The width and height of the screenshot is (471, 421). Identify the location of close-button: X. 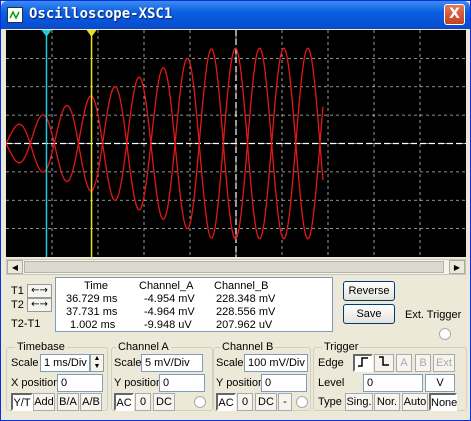
(454, 14).